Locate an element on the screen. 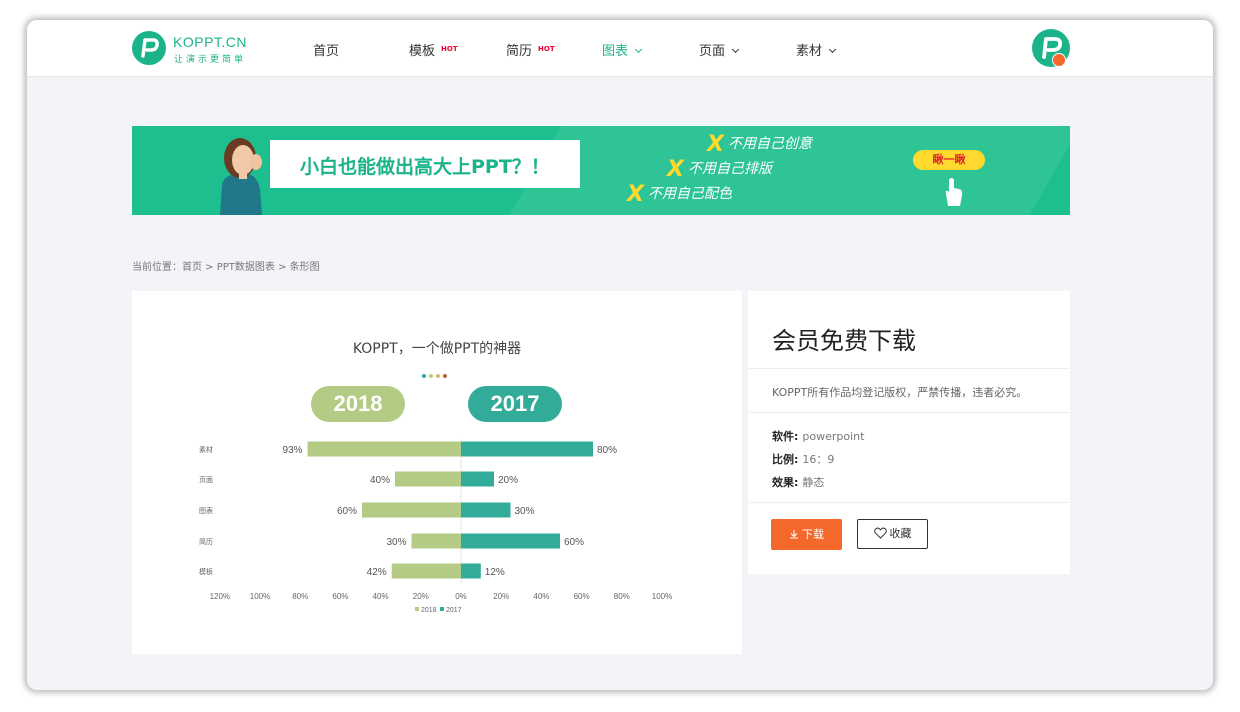 This screenshot has height=712, width=1240. top-nav-bar: KOPPT.CN 让演示更简单 首页 模板 HOT 简历 HOT 图表 页面 素材 is located at coordinates (620, 48).